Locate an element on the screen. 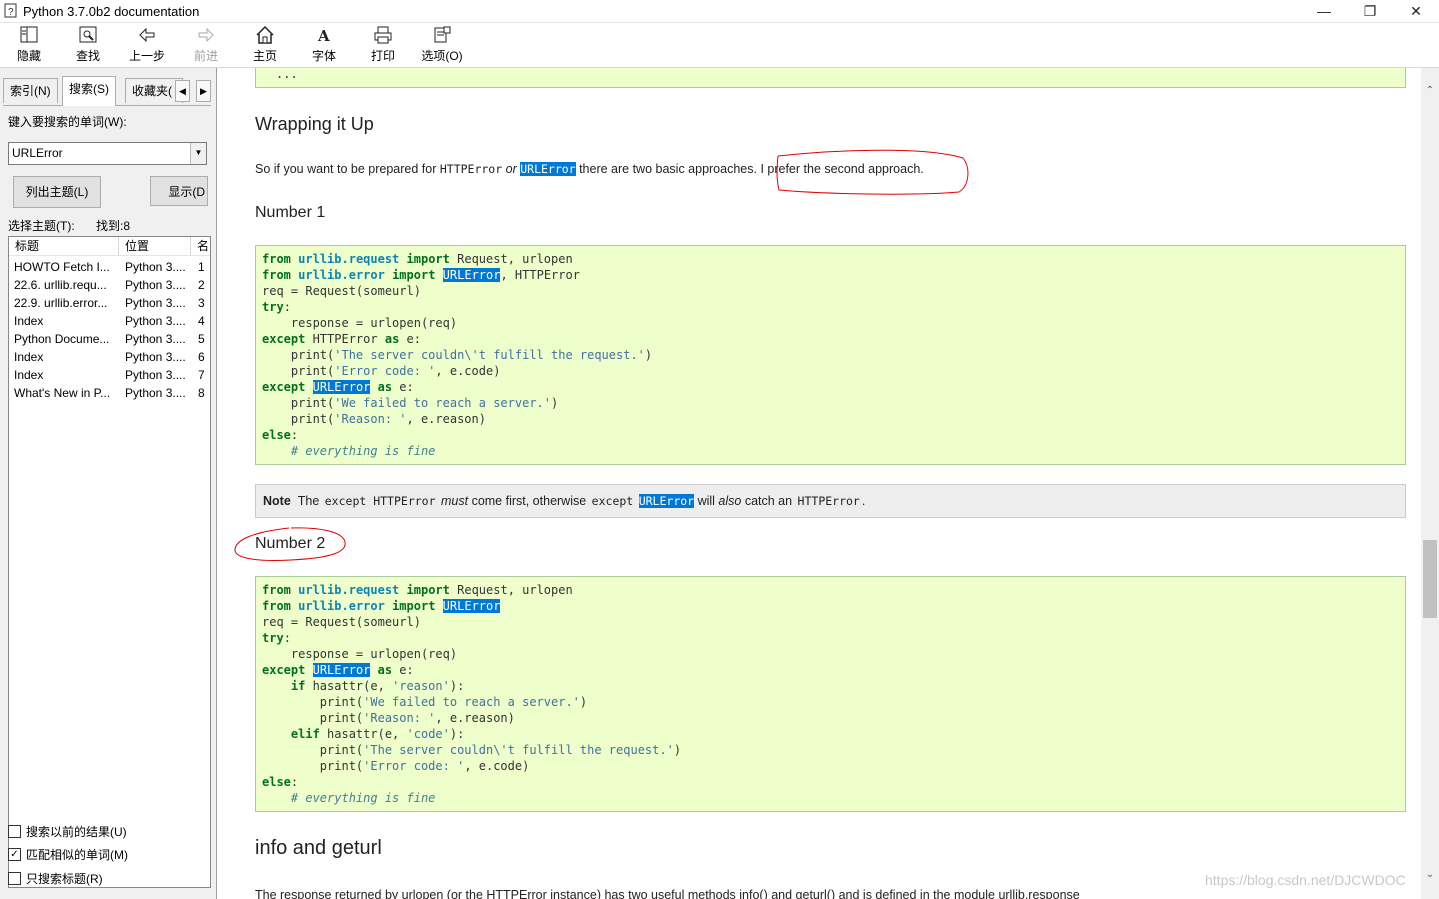 Image resolution: width=1439 pixels, height=899 pixels. home-button: 主页 is located at coordinates (265, 44).